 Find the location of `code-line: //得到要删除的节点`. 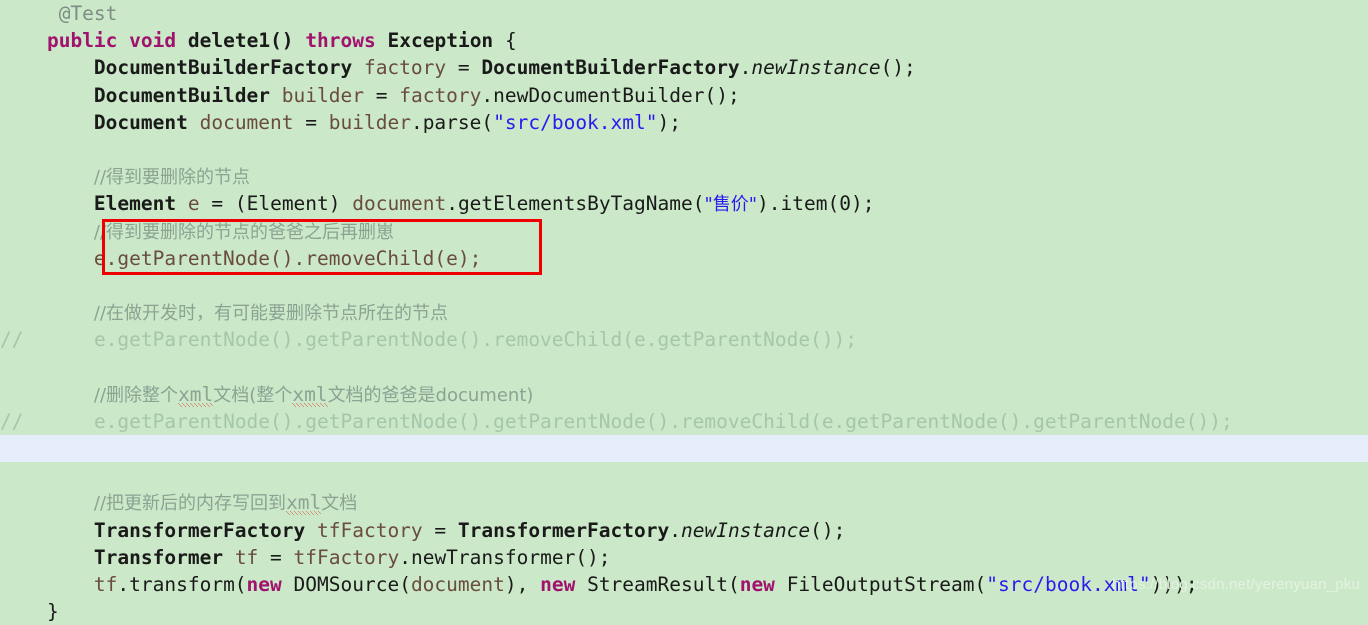

code-line: //得到要删除的节点 is located at coordinates (684, 176).